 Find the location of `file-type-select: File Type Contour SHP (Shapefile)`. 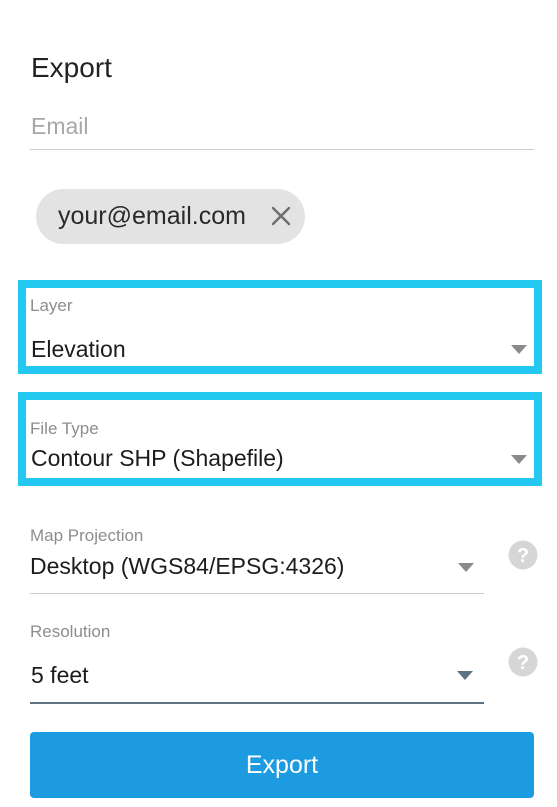

file-type-select: File Type Contour SHP (Shapefile) is located at coordinates (280, 439).